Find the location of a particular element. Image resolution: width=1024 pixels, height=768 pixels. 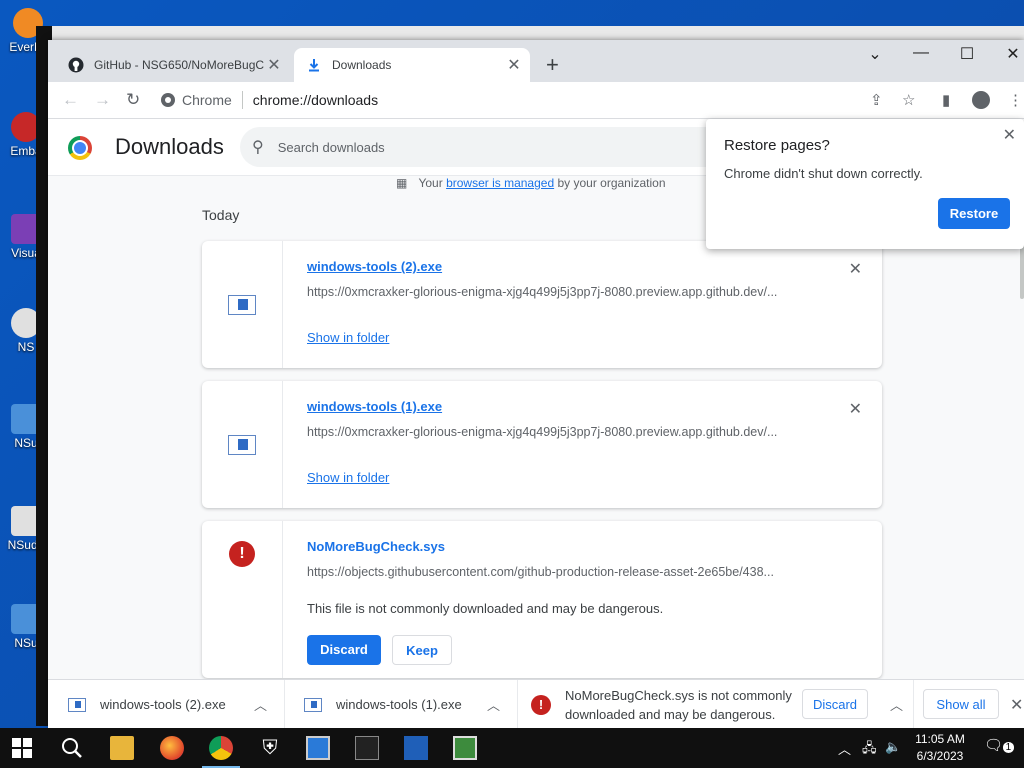

tab-search-icon: ⌄ is located at coordinates (875, 54).